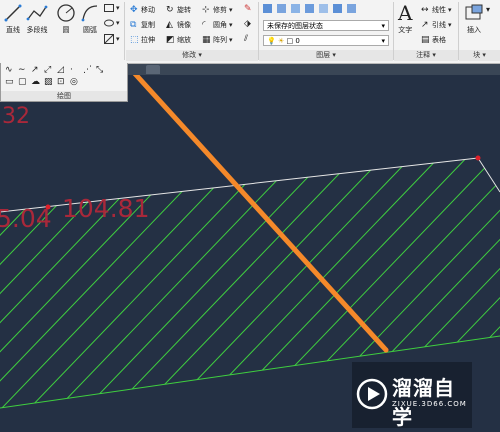 This screenshot has height=432, width=500. Describe the element at coordinates (217, 25) in the screenshot. I see `fillet-button: ◜ 圆角 ▾` at that location.